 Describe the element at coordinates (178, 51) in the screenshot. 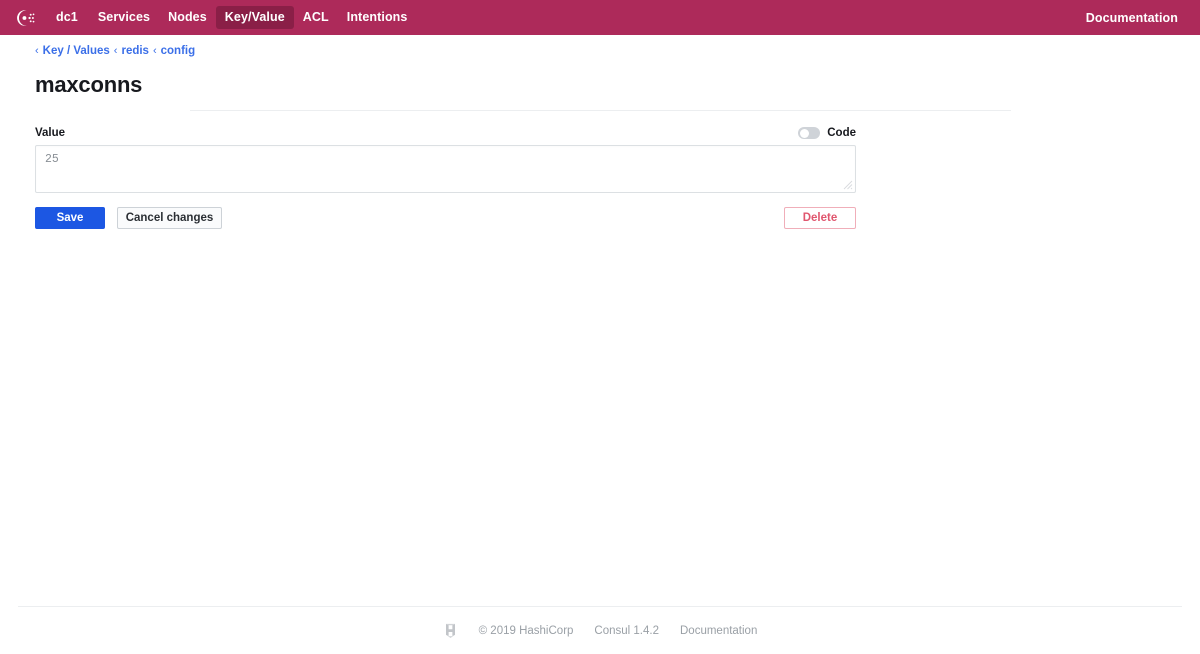

I see `breadcrumb-item-label: config` at that location.